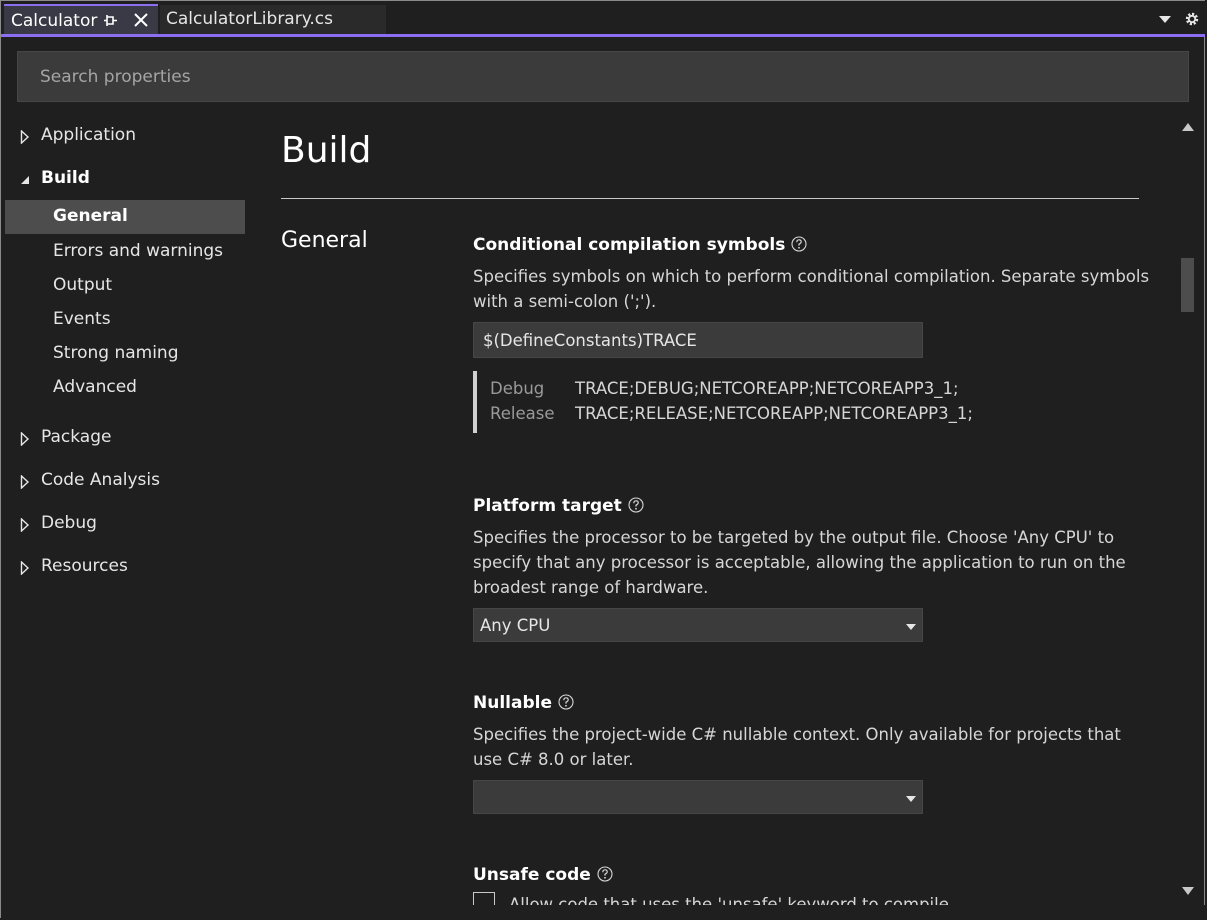  Describe the element at coordinates (25, 180) in the screenshot. I see `collapse-arrow-icon` at that location.